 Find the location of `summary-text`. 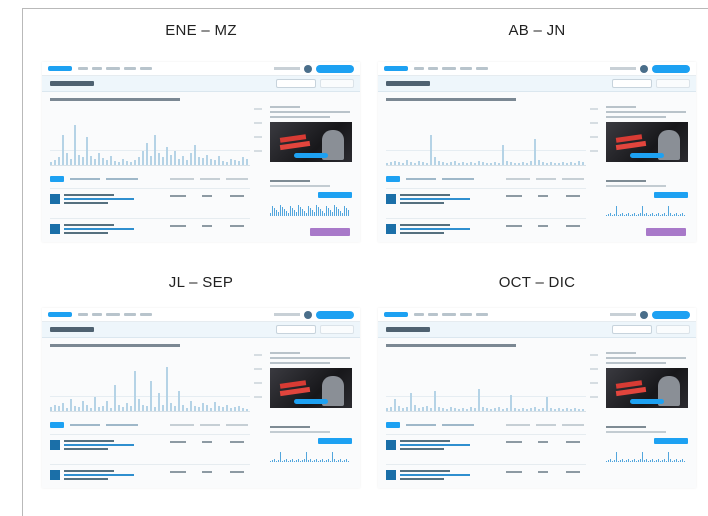

summary-text is located at coordinates (451, 345).